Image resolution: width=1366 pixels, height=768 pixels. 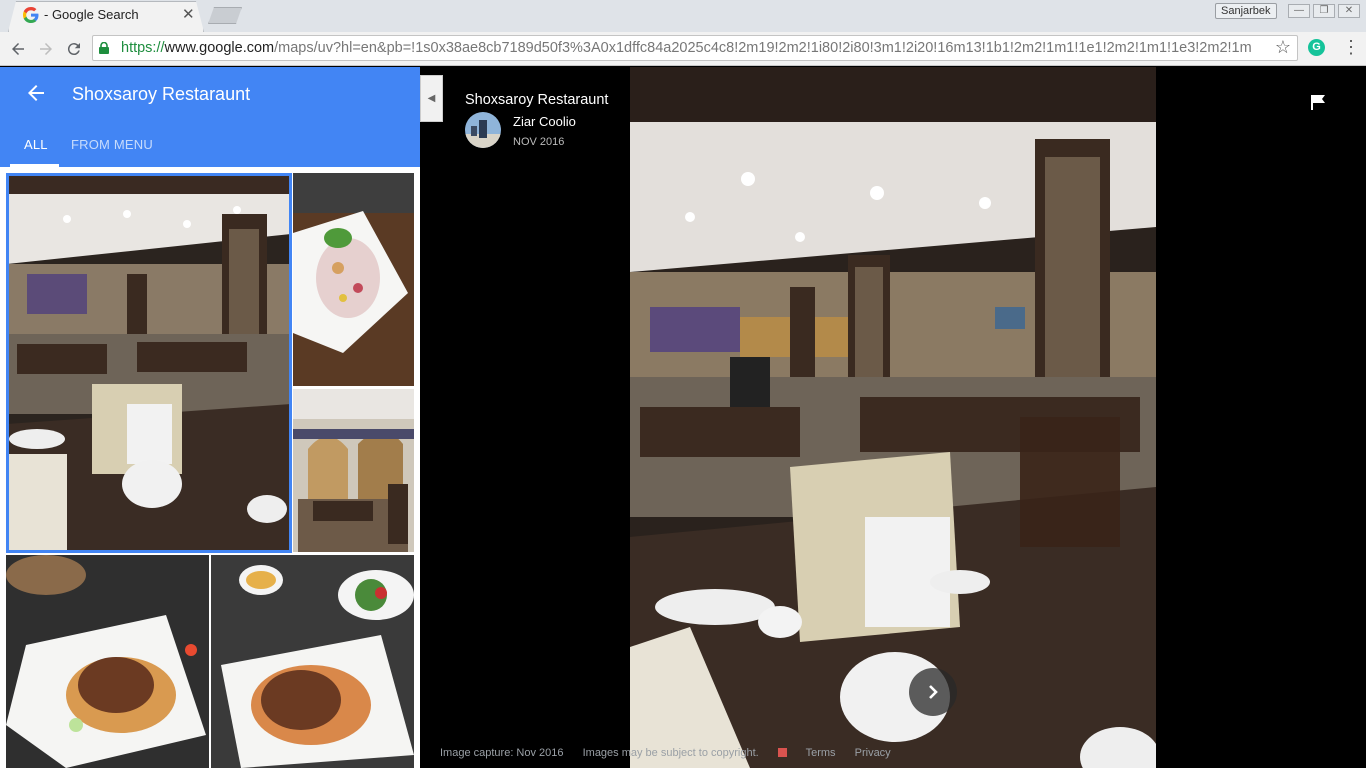 What do you see at coordinates (1351, 47) in the screenshot?
I see `menu-icon: ⋮` at bounding box center [1351, 47].